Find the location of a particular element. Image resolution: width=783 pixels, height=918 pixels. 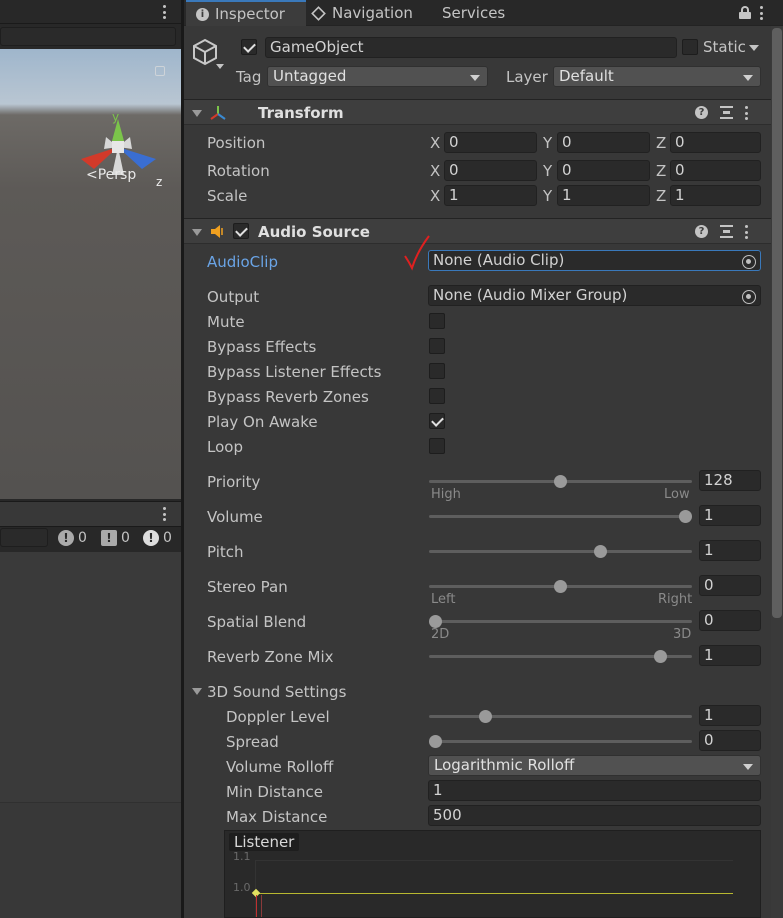

transform-menu-icon is located at coordinates (746, 113).